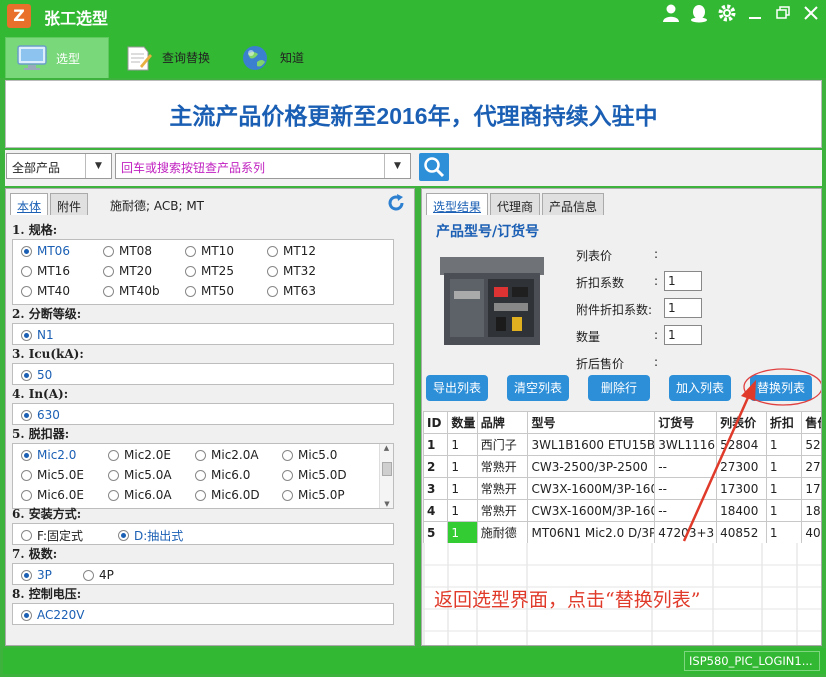 The image size is (826, 677). What do you see at coordinates (811, 488) in the screenshot?
I see `table-cell: 1730` at bounding box center [811, 488].